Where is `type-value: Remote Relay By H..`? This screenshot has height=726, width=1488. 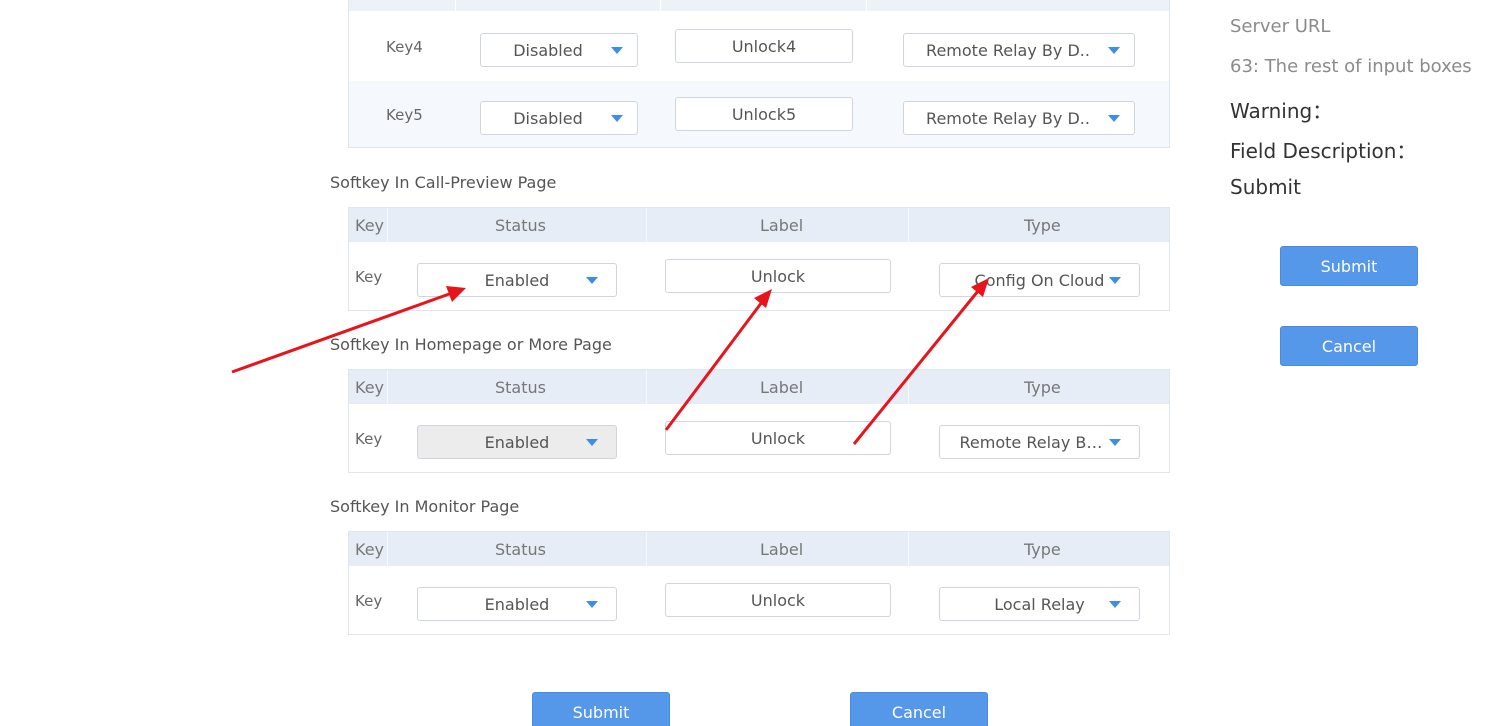 type-value: Remote Relay By H.. is located at coordinates (1034, 442).